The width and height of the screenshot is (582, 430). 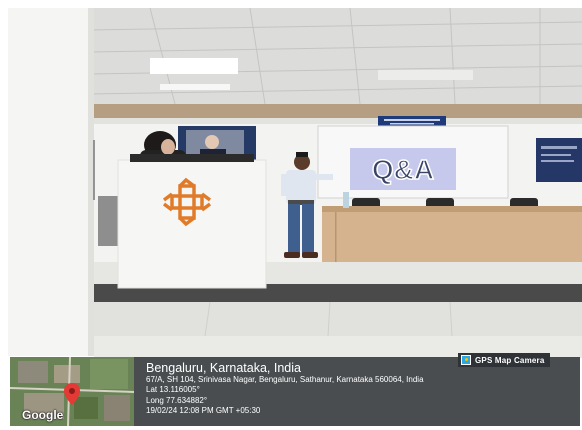 What do you see at coordinates (203, 411) in the screenshot?
I see `geotag-datetime: 19/02/24 12:08 PM GMT +05:30` at bounding box center [203, 411].